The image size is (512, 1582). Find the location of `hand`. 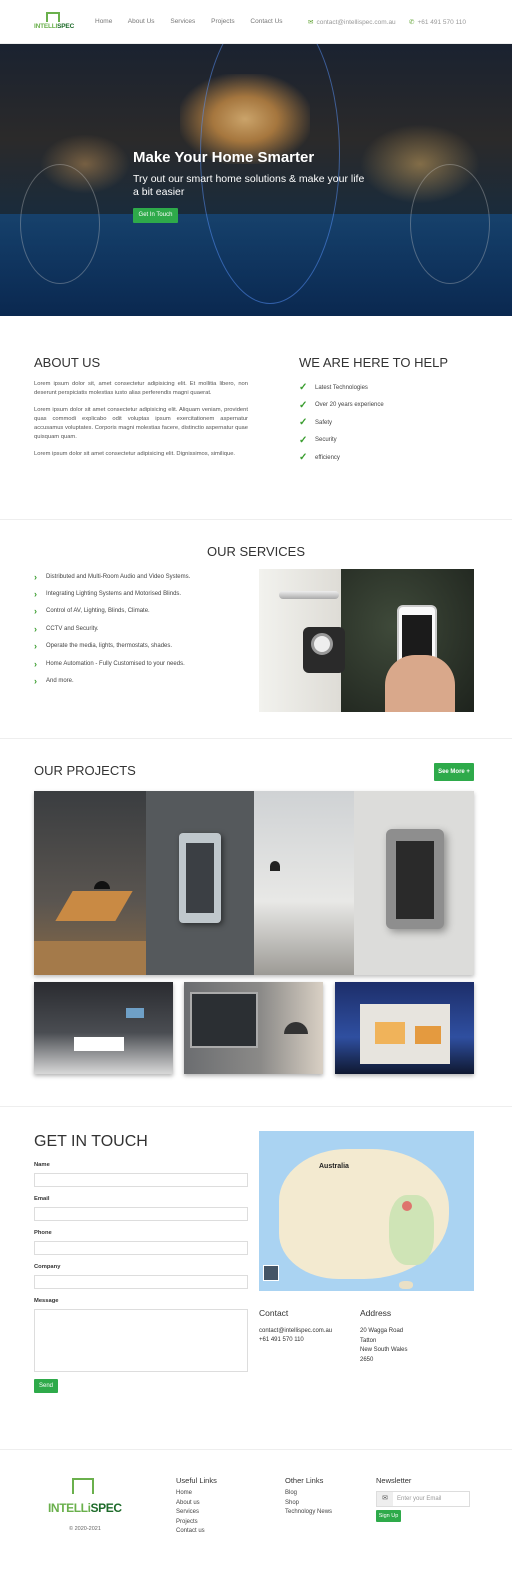

hand is located at coordinates (420, 683).